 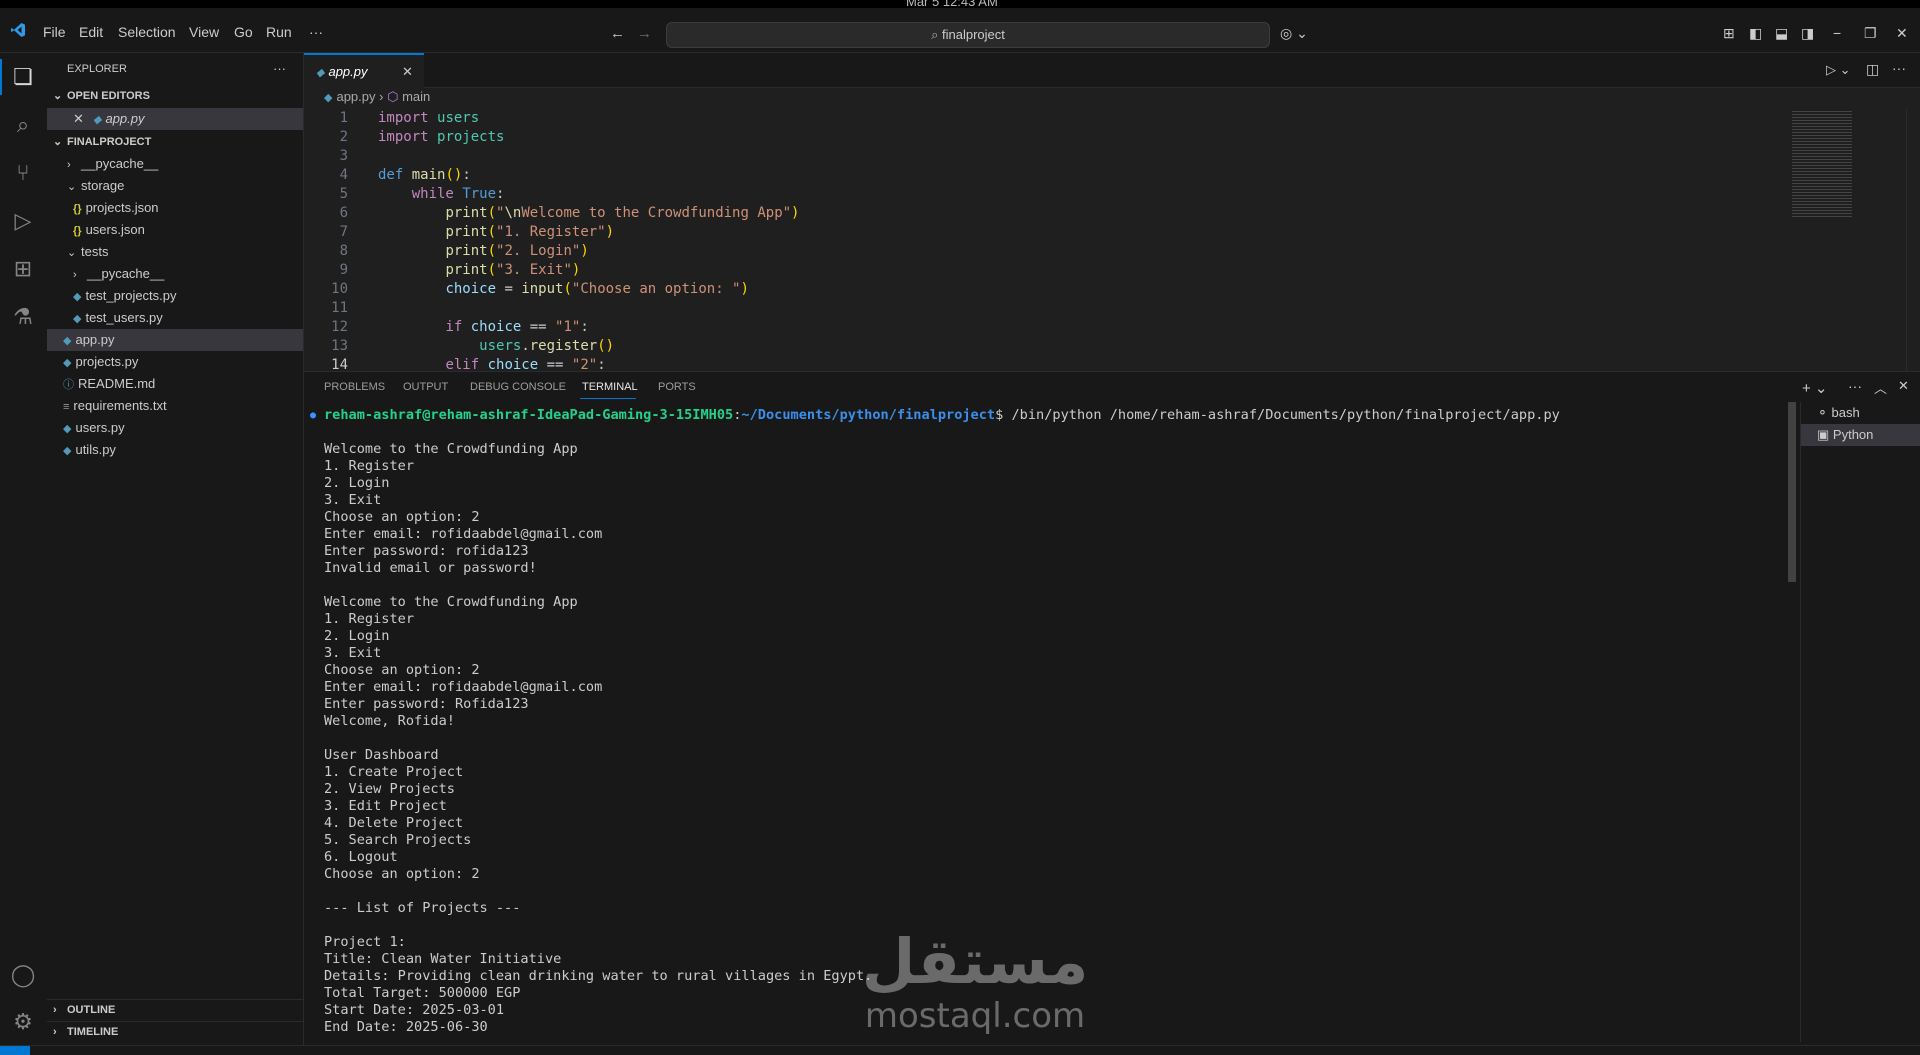 I want to click on forward-arrow-icon: →, so click(x=644, y=33).